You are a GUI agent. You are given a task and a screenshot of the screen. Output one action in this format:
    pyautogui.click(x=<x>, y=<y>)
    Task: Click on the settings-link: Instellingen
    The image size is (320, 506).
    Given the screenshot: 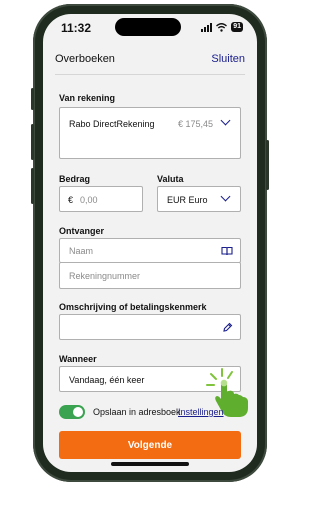 What is the action you would take?
    pyautogui.click(x=201, y=412)
    